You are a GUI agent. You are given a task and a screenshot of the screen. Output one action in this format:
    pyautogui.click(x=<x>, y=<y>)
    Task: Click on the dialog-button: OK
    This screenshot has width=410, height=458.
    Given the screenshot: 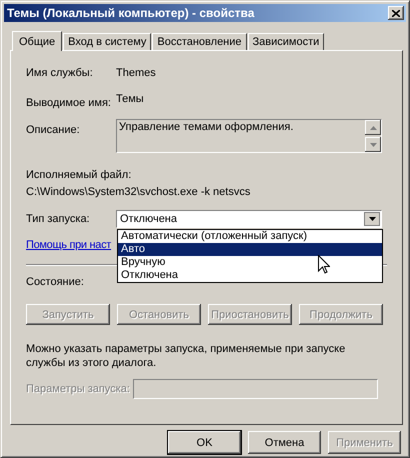 What is the action you would take?
    pyautogui.click(x=204, y=442)
    